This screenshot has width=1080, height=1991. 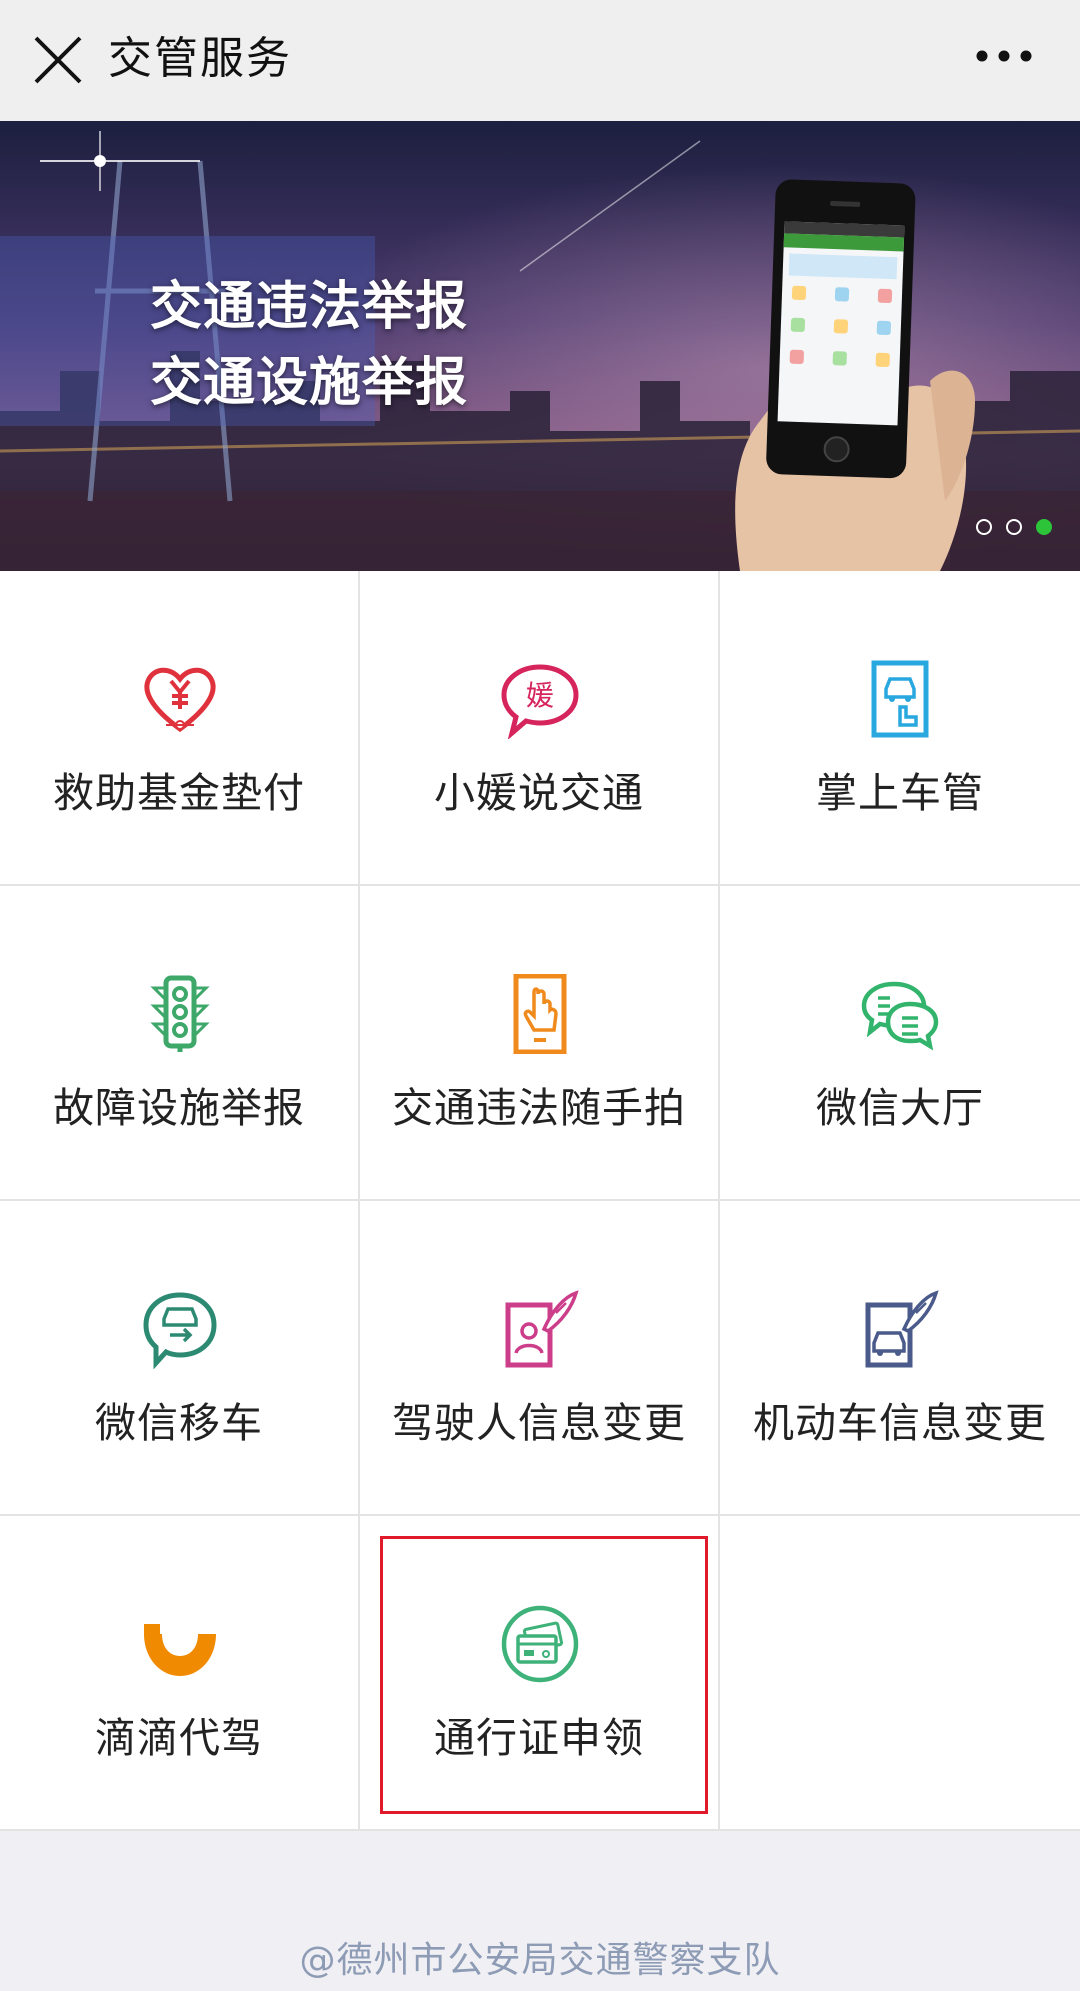 What do you see at coordinates (900, 1108) in the screenshot?
I see `service-label: 微信大厅` at bounding box center [900, 1108].